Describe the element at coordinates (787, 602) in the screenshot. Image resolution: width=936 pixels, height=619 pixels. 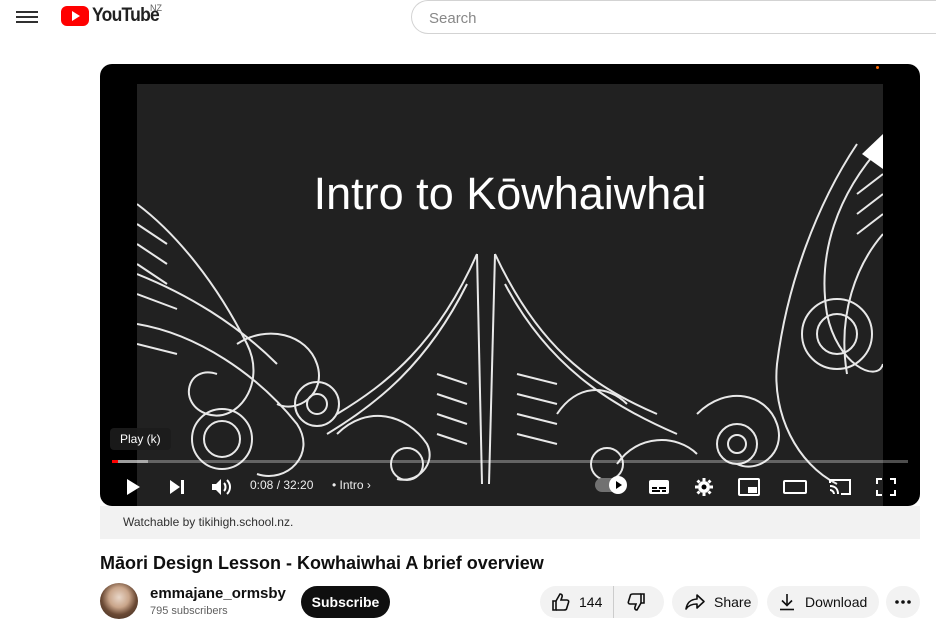
I see `download-icon` at that location.